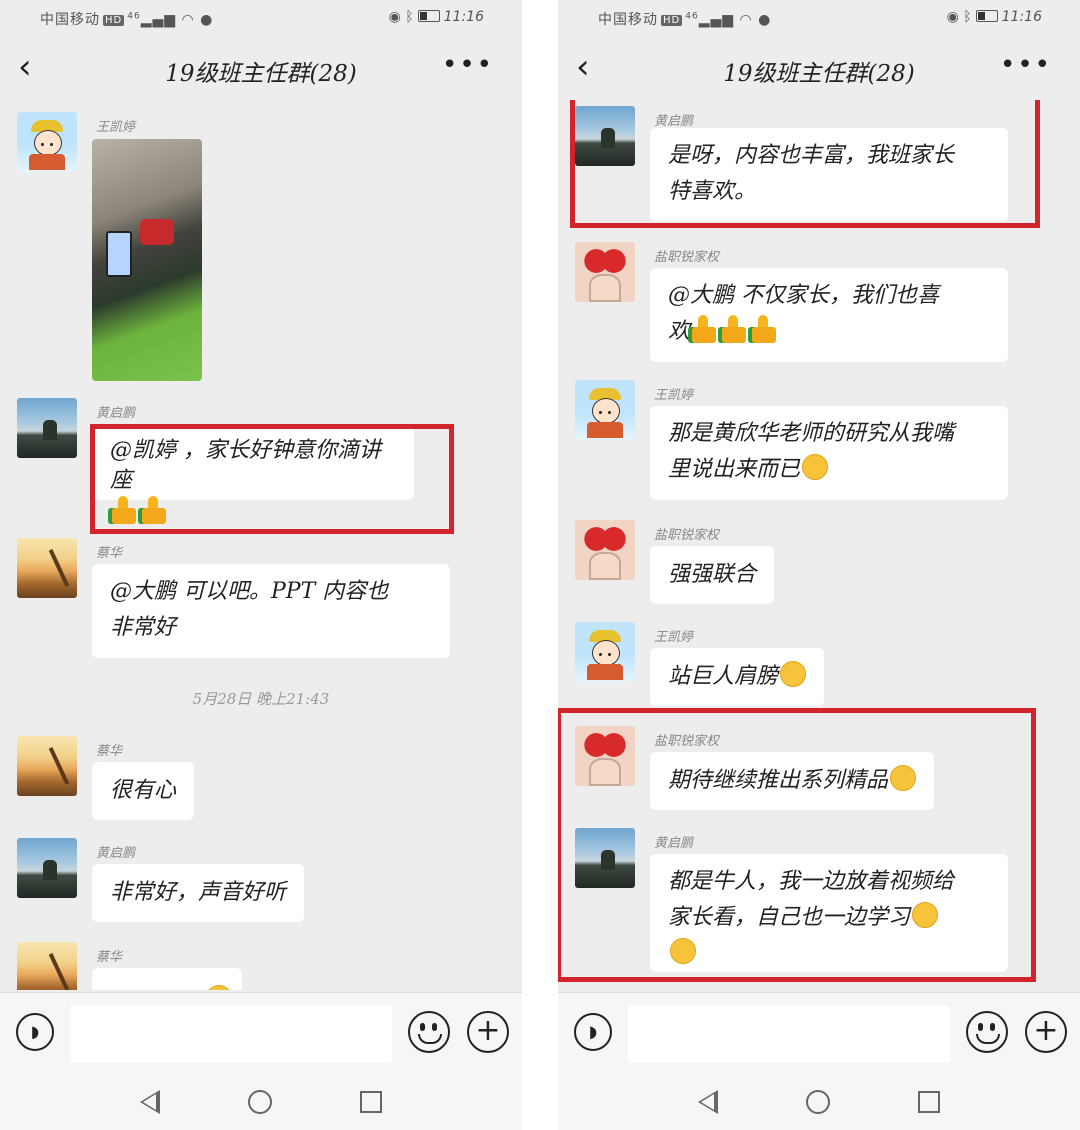 The image size is (1080, 1130). I want to click on message-bubble: 那是黄欣华老师的研究从我嘴 里说出来而已, so click(829, 453).